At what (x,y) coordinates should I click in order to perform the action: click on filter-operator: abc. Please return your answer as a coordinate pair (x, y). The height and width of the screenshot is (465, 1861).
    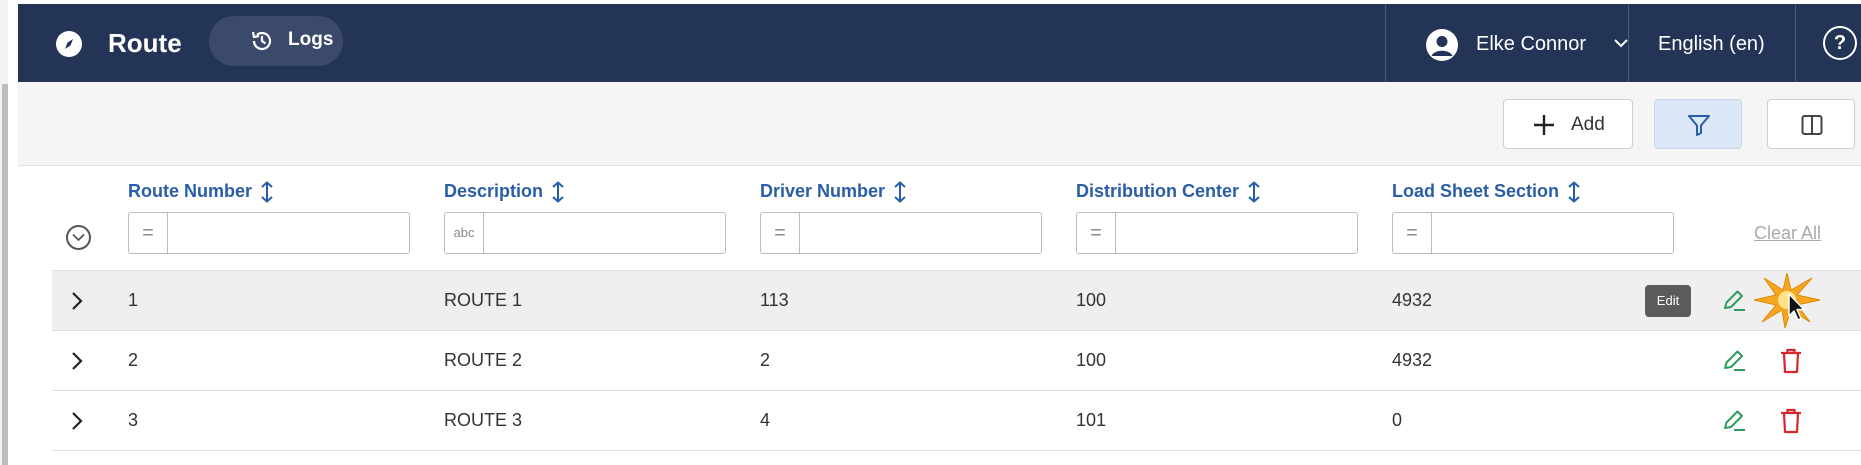
    Looking at the image, I should click on (464, 233).